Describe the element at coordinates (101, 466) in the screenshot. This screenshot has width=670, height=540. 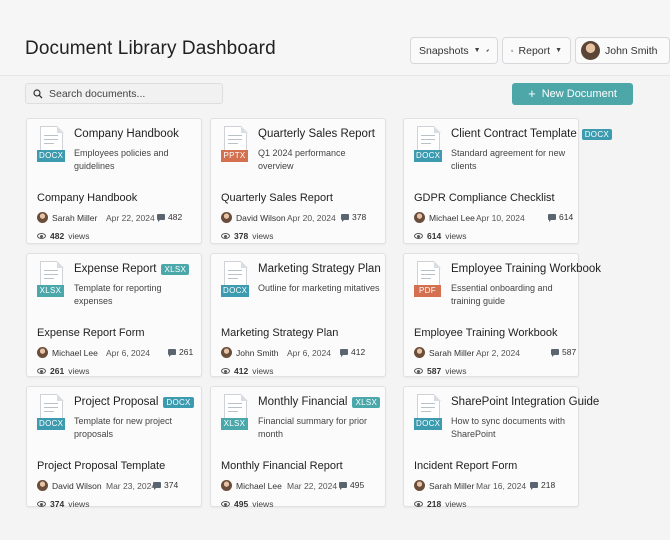
I see `document-name: Project Proposal Template` at that location.